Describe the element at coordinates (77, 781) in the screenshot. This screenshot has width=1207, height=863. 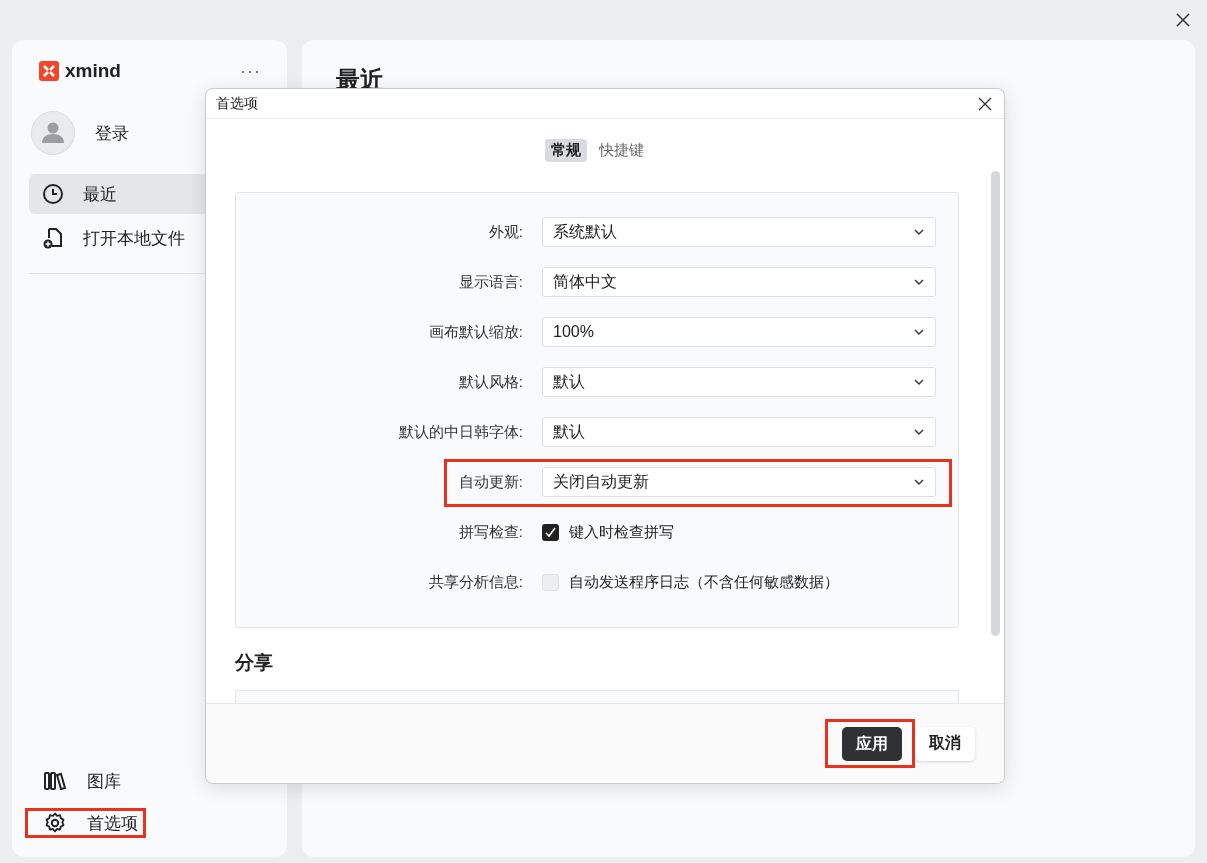
I see `sidebar-item: 图库` at that location.